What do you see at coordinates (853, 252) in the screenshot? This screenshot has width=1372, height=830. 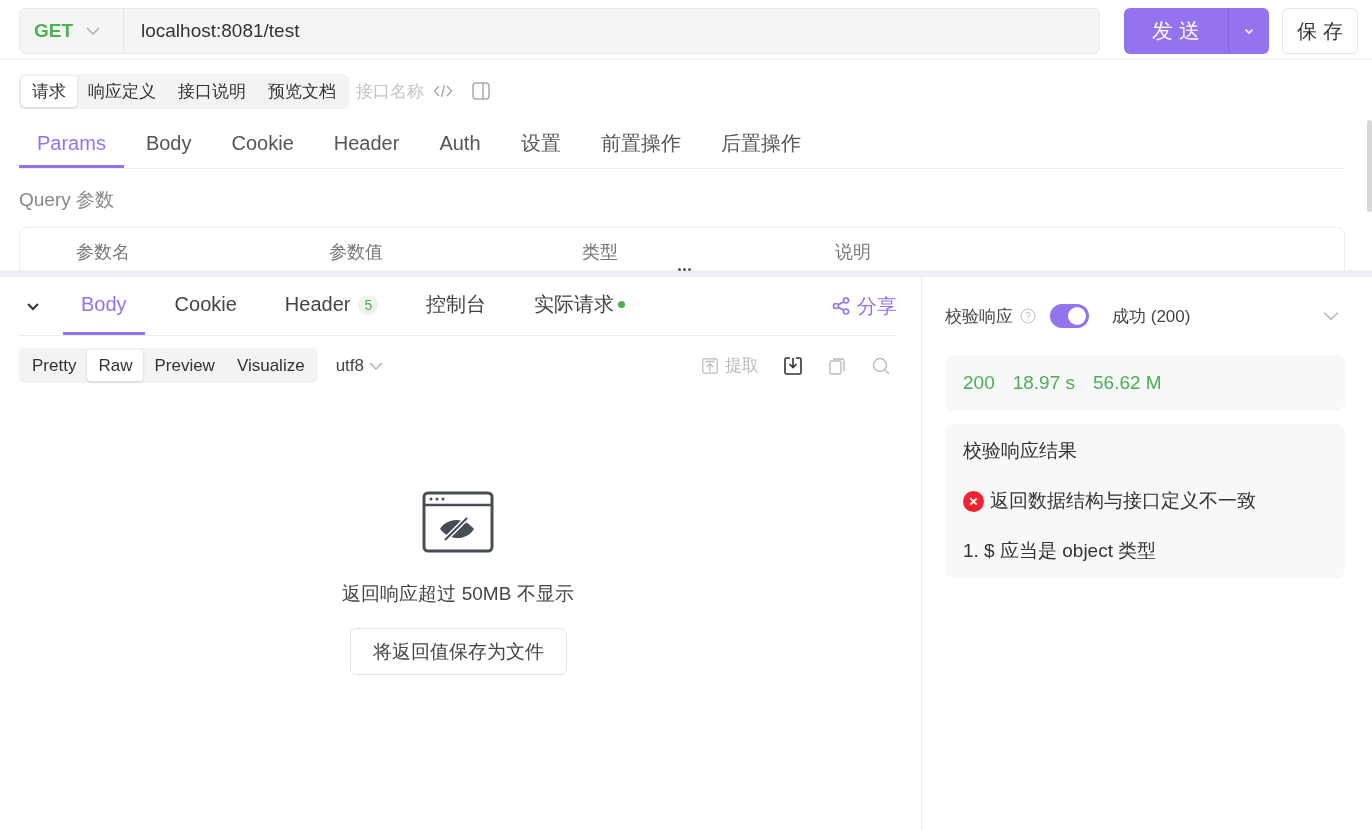 I see `column-header: 说明` at bounding box center [853, 252].